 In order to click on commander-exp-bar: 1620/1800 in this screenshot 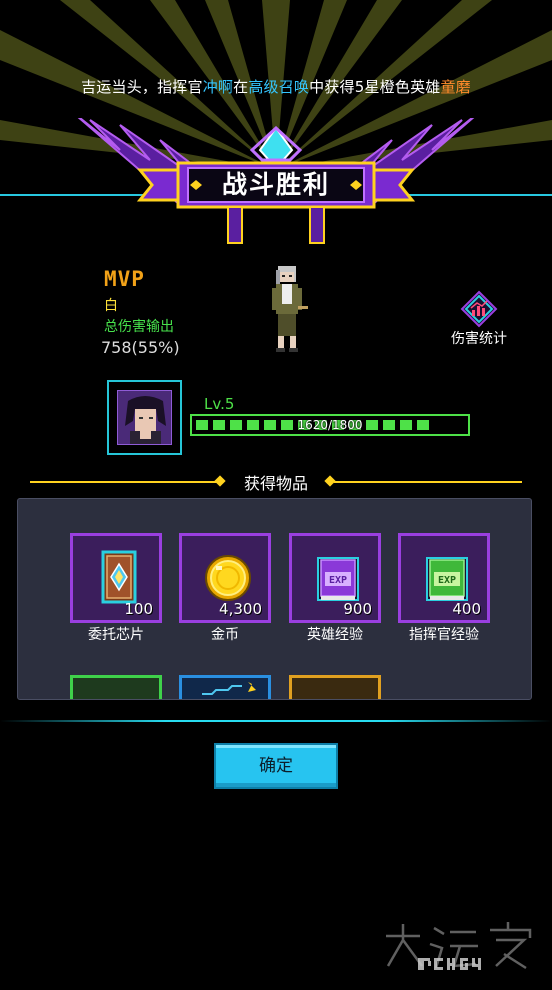, I will do `click(330, 425)`.